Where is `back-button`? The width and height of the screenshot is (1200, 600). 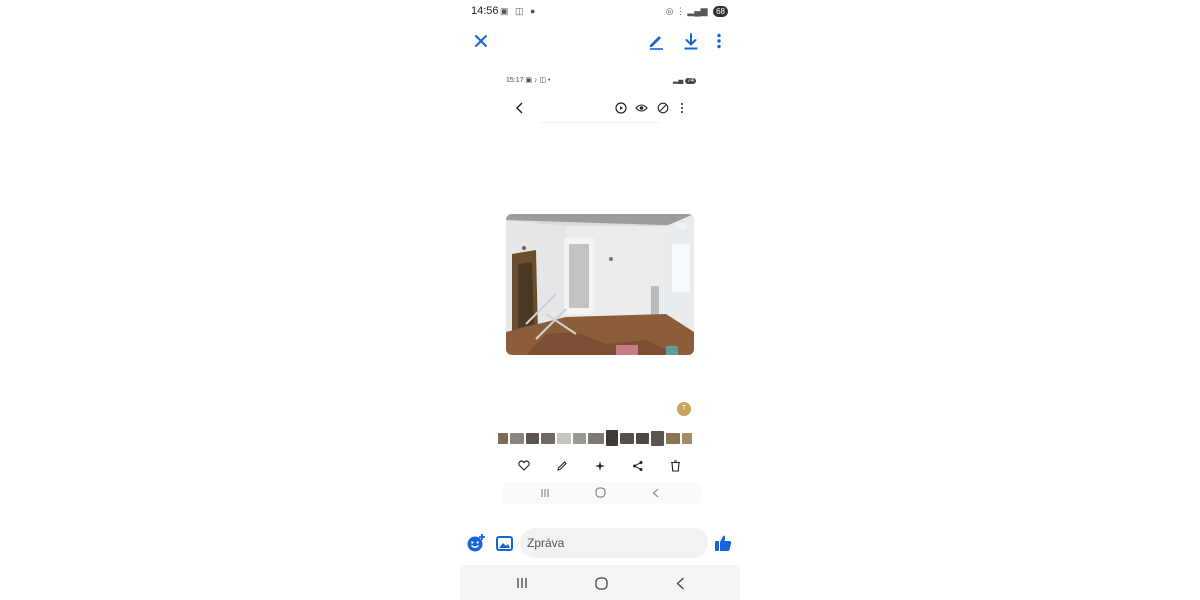
back-button is located at coordinates (680, 583).